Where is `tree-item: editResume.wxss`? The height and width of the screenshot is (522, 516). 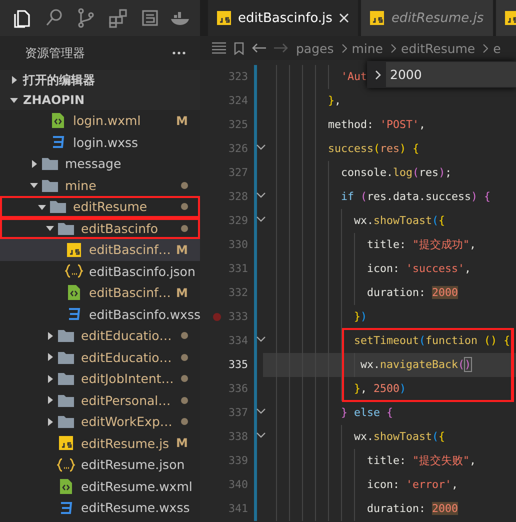 tree-item: editResume.wxss is located at coordinates (100, 507).